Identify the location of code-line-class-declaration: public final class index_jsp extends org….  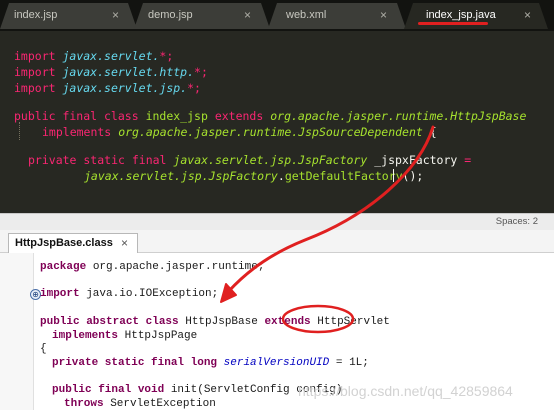
(270, 116).